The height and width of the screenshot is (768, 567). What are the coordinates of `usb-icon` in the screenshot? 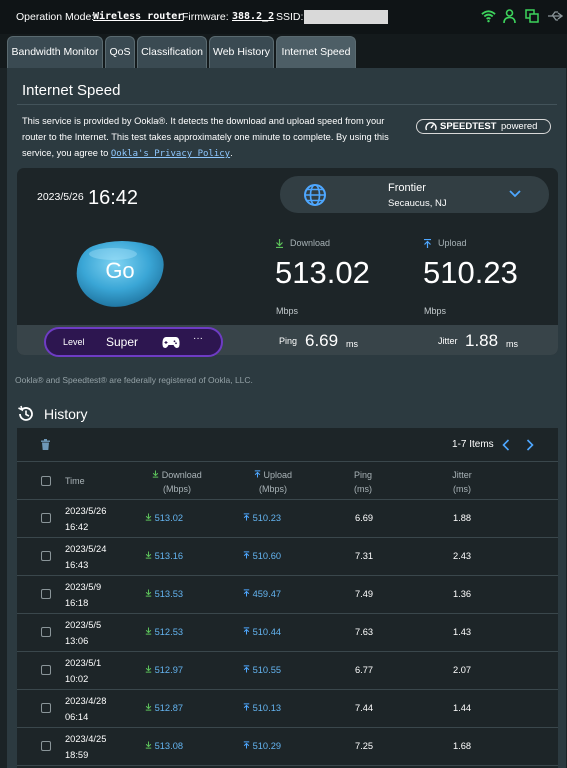 It's located at (555, 16).